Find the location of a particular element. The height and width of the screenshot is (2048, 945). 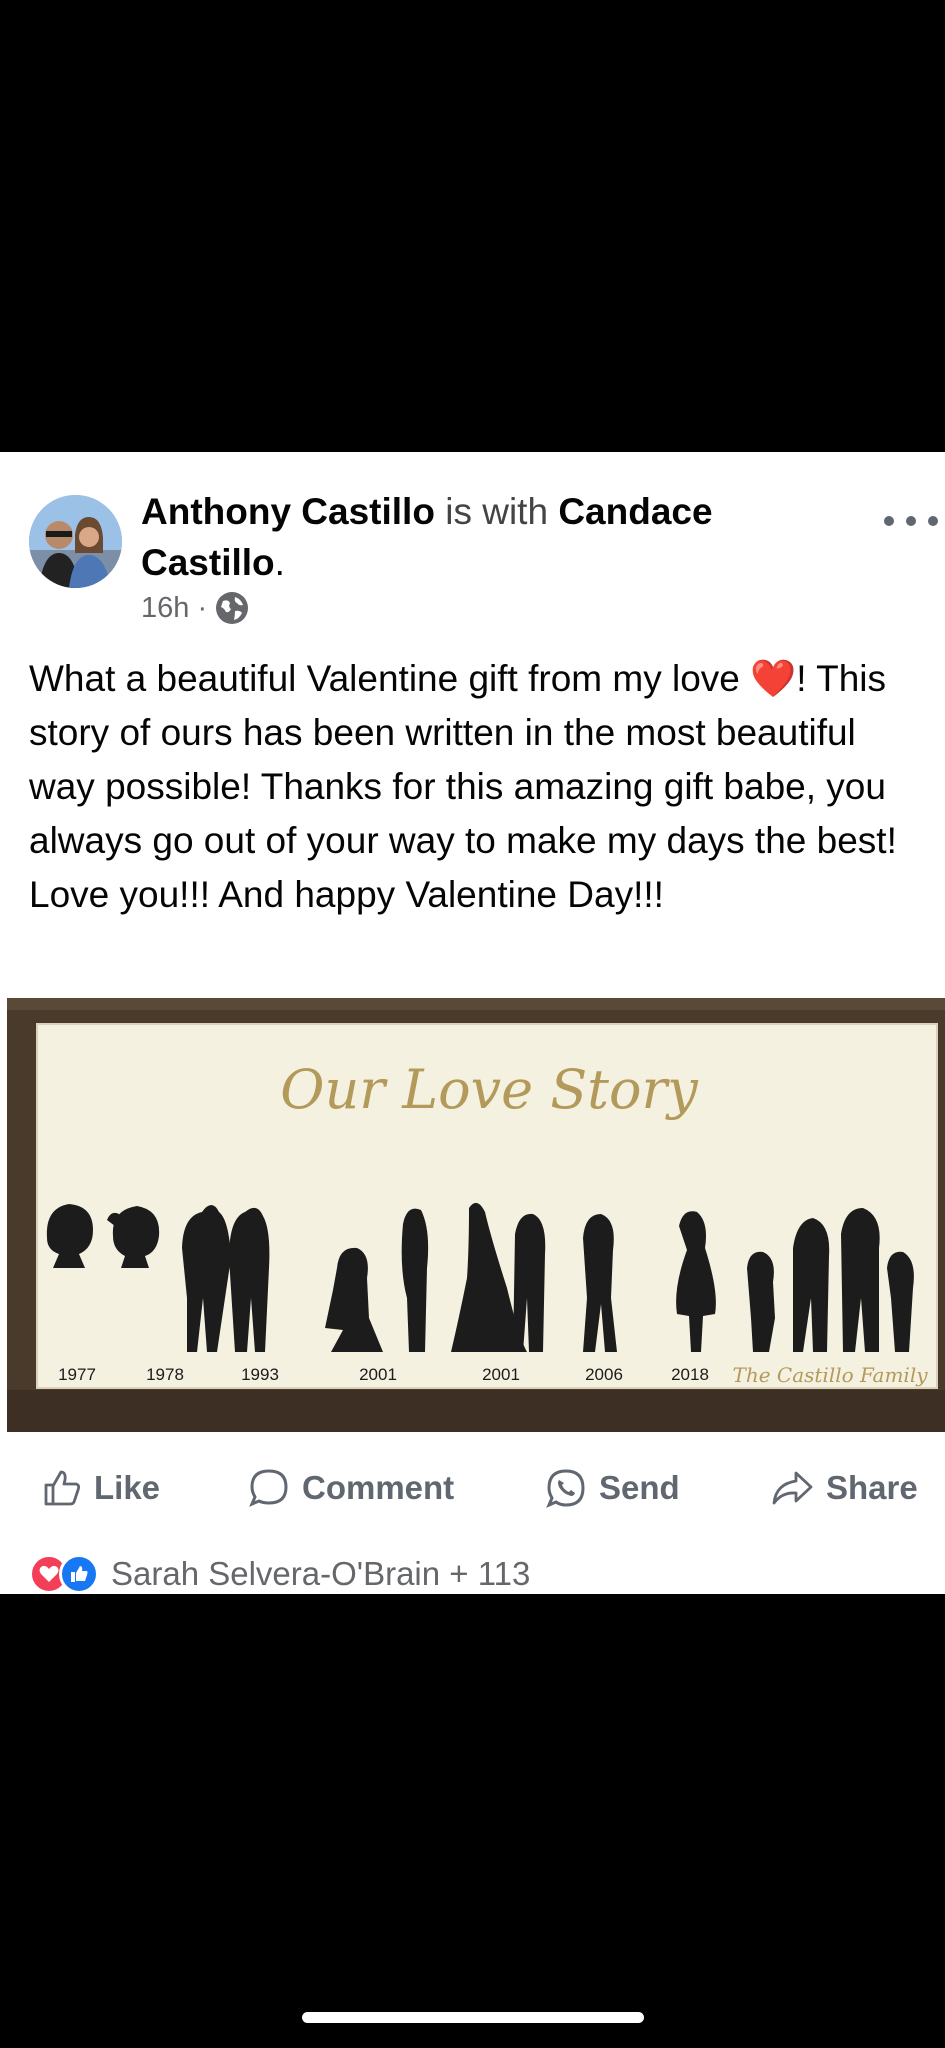

like-button: Like is located at coordinates (101, 1488).